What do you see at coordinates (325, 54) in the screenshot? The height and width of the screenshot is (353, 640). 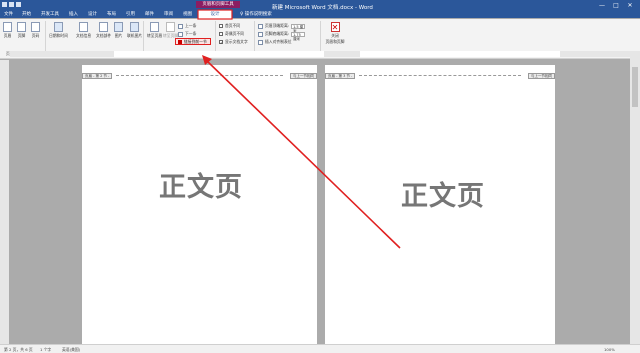 I see `horizontal-ruler` at bounding box center [325, 54].